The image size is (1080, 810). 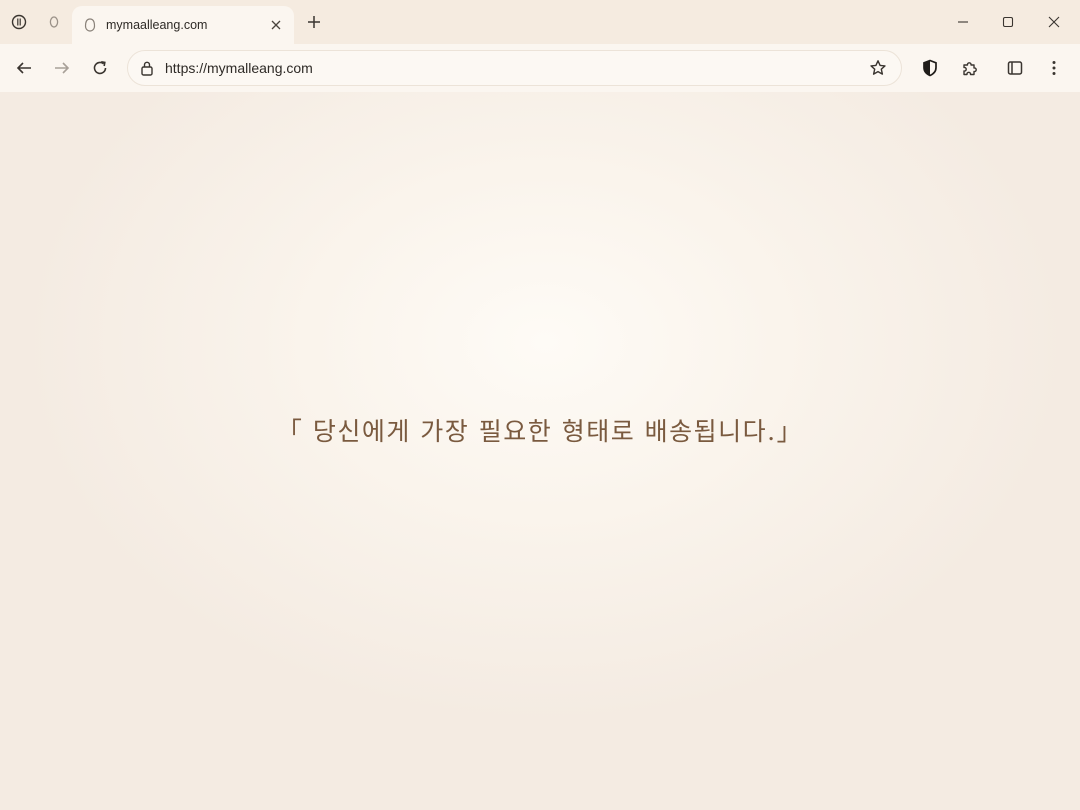 I want to click on kebab-menu-icon, so click(x=1054, y=68).